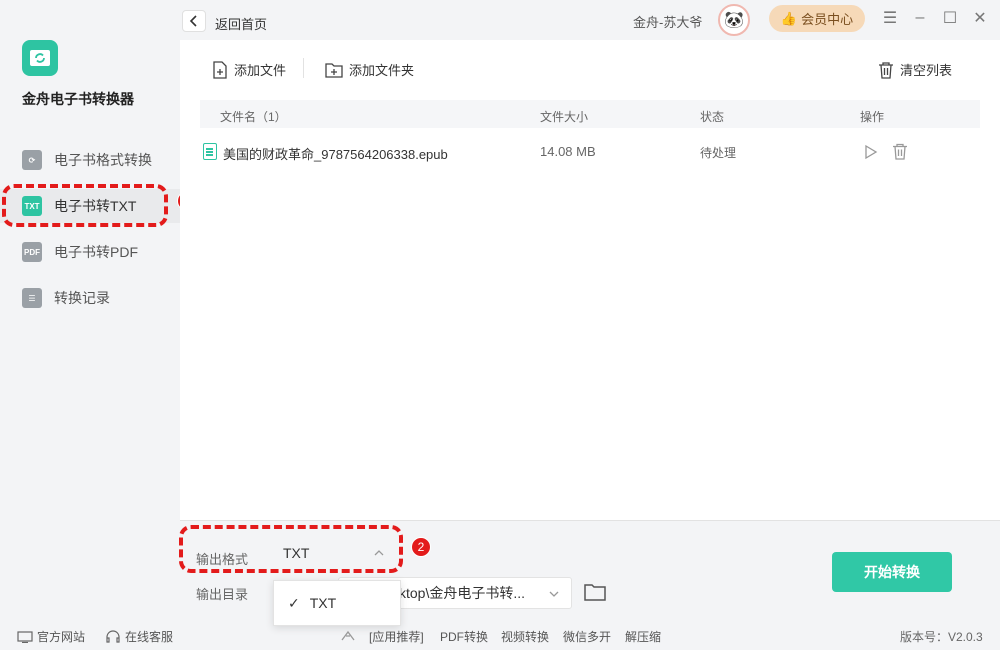  What do you see at coordinates (920, 17) in the screenshot?
I see `minimize-icon: –` at bounding box center [920, 17].